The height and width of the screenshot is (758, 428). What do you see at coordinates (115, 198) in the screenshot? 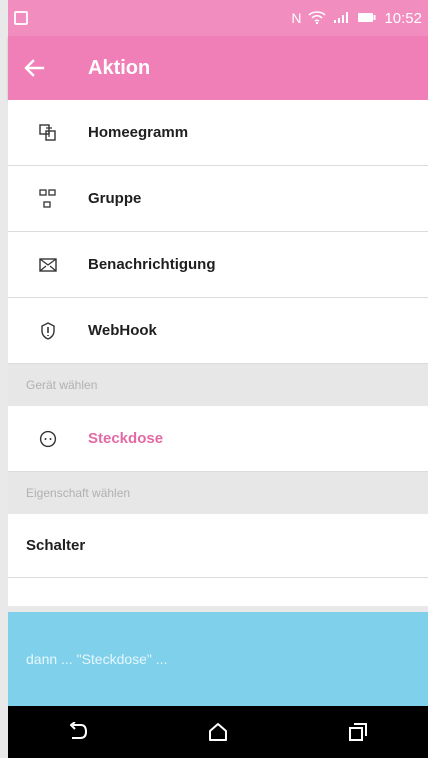
I see `list-item-label: Gruppe` at bounding box center [115, 198].